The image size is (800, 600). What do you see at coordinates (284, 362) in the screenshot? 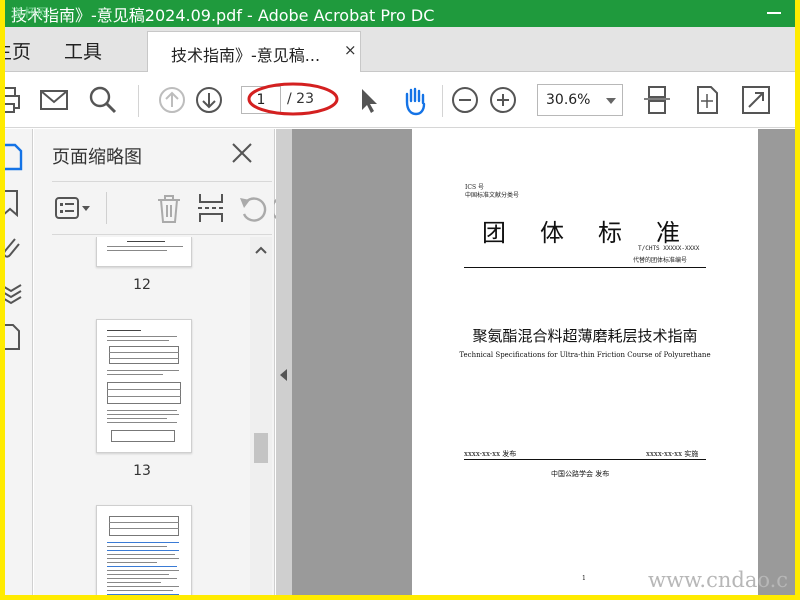
I see `panel-collapse-handle` at bounding box center [284, 362].